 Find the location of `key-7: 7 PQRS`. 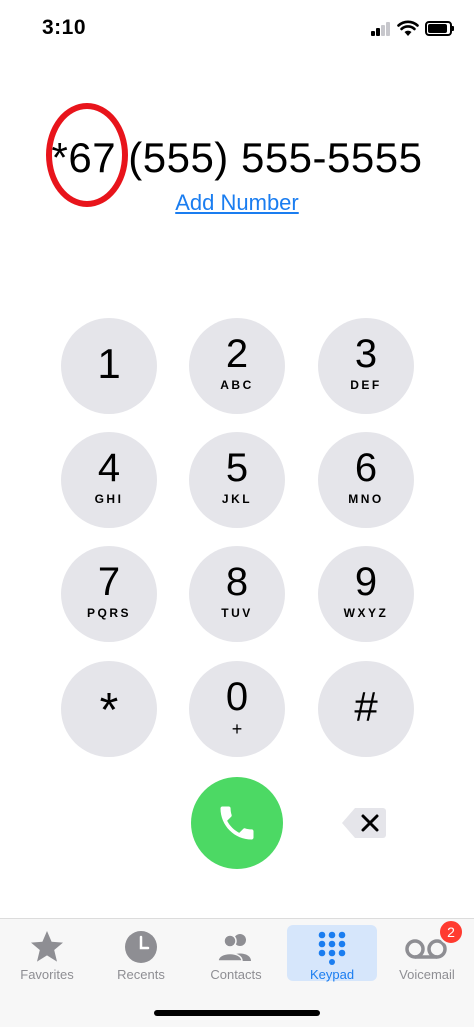

key-7: 7 PQRS is located at coordinates (109, 594).